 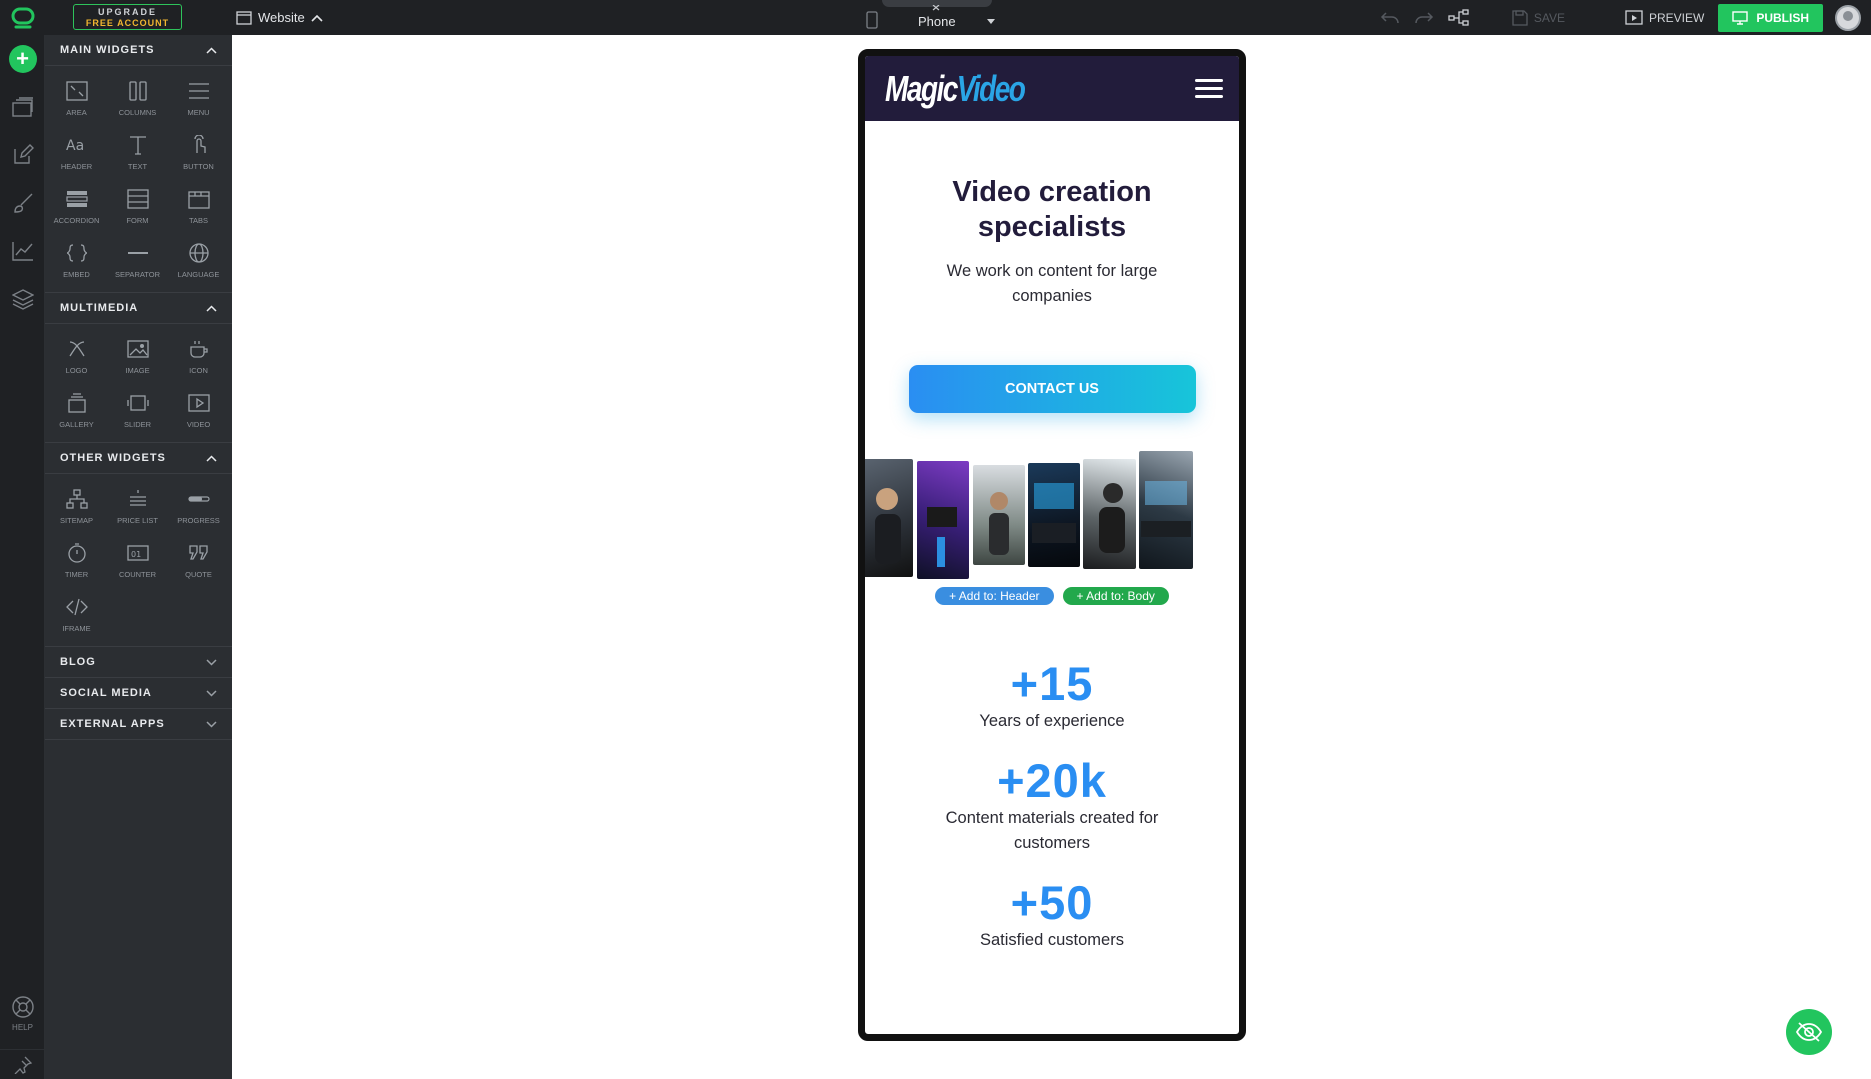 I want to click on page-icon, so click(x=244, y=17).